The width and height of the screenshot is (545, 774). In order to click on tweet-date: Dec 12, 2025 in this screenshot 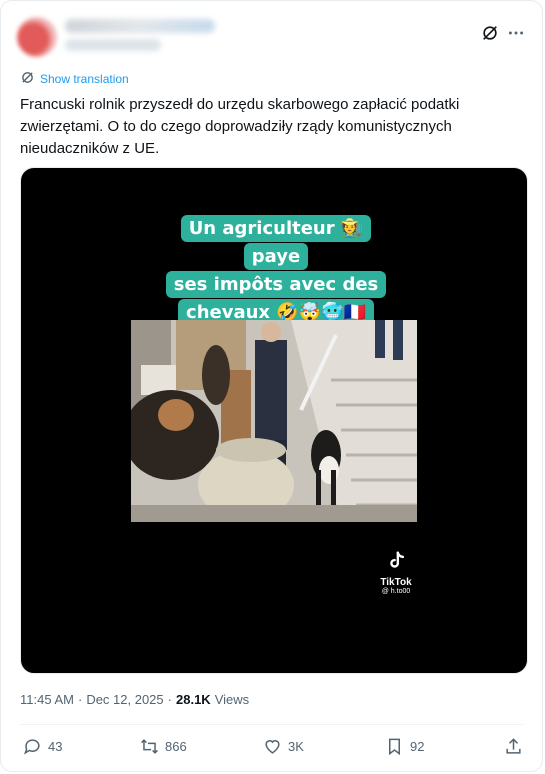, I will do `click(124, 699)`.